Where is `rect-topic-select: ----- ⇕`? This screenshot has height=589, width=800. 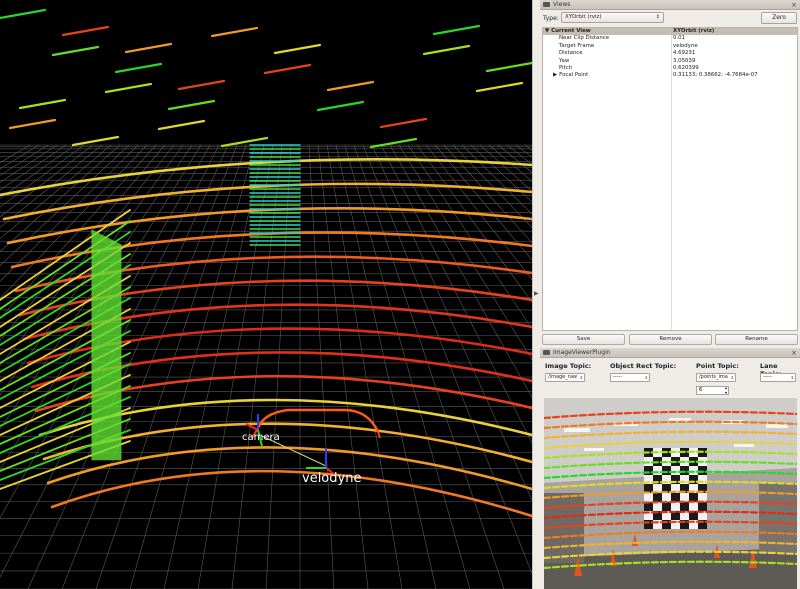
rect-topic-select: ----- ⇕ is located at coordinates (630, 377).